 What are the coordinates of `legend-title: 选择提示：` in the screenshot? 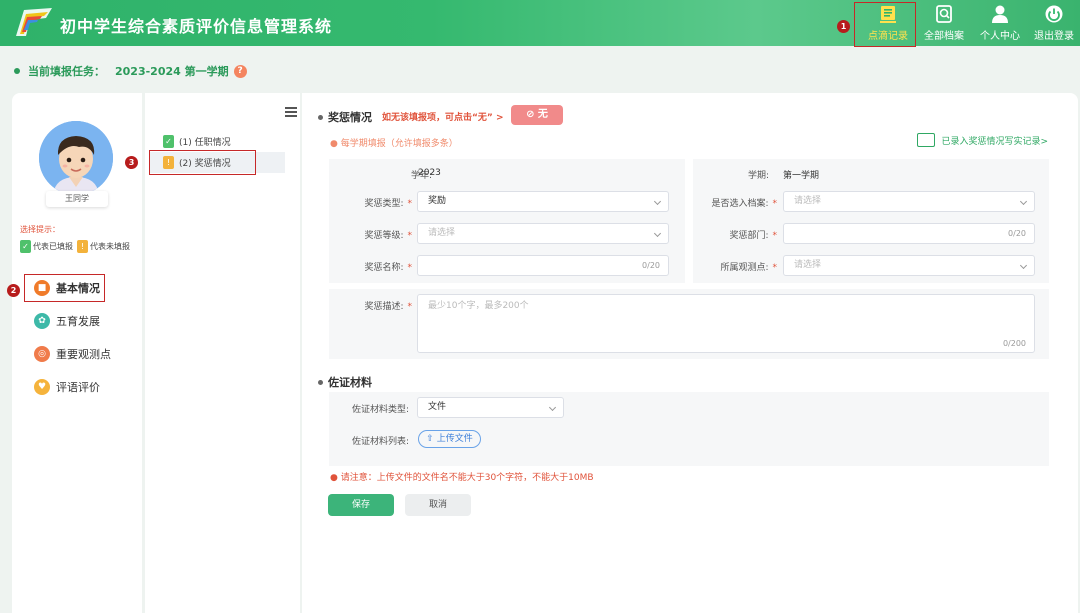 It's located at (40, 229).